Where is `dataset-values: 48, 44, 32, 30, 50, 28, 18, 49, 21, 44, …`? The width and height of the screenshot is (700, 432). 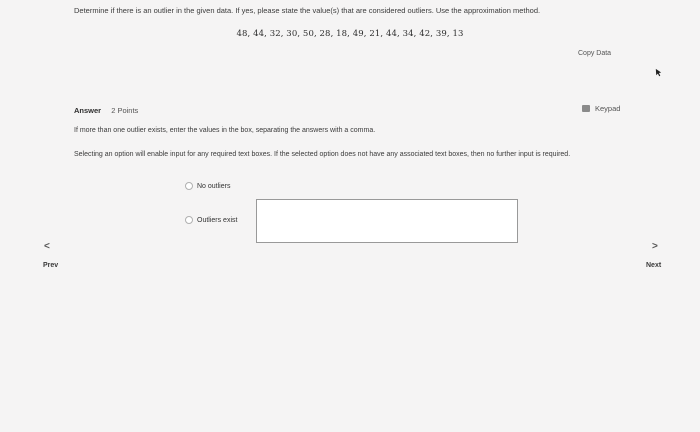
dataset-values: 48, 44, 32, 30, 50, 28, 18, 49, 21, 44, … is located at coordinates (350, 34).